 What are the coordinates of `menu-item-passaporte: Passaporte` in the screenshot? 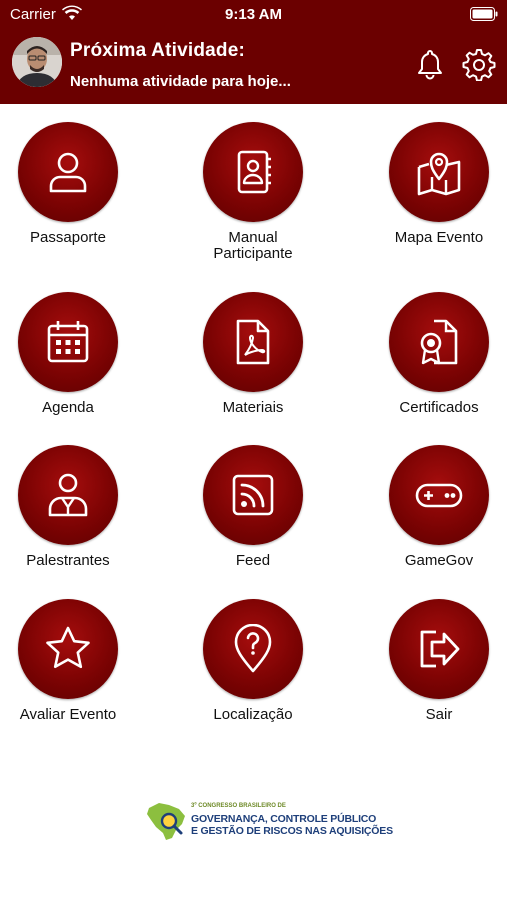 It's located at (76, 184).